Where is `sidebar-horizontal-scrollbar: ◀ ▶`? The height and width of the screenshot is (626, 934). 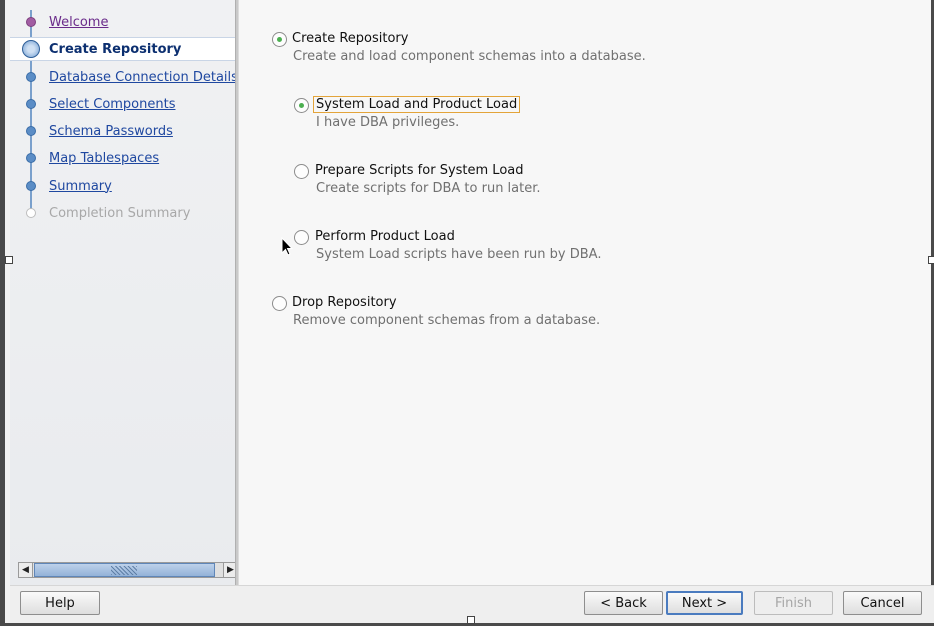
sidebar-horizontal-scrollbar: ◀ ▶ is located at coordinates (126, 570).